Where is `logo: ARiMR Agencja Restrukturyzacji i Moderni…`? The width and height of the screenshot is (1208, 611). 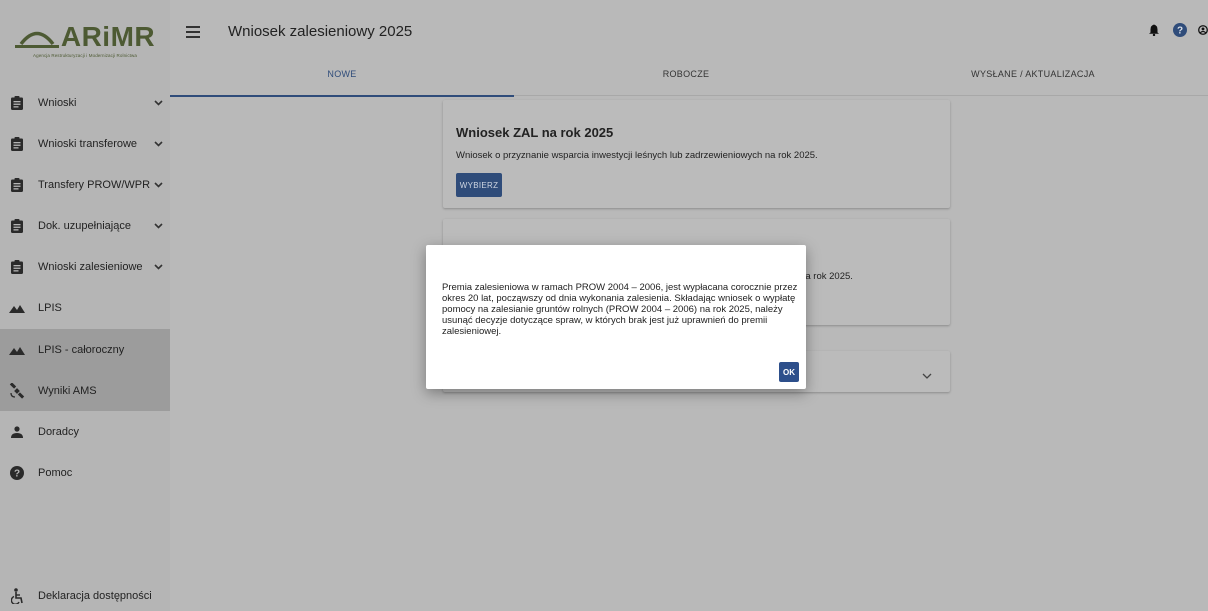 logo: ARiMR Agencja Restrukturyzacji i Moderni… is located at coordinates (85, 37).